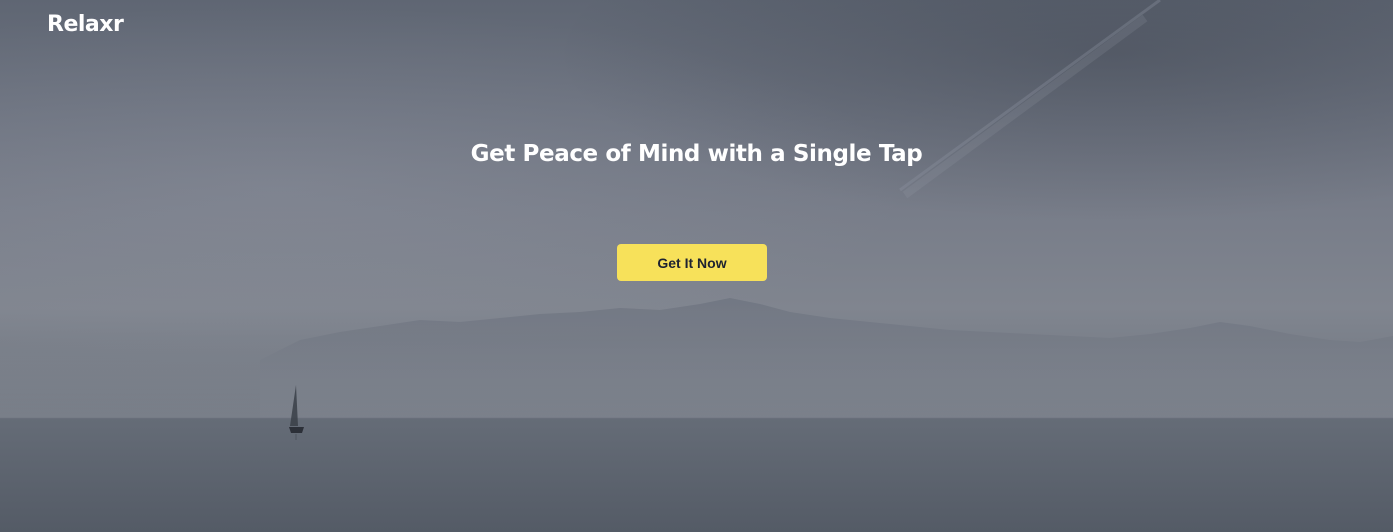 This screenshot has width=1393, height=532. What do you see at coordinates (85, 25) in the screenshot?
I see `brand-logo: Relaxr` at bounding box center [85, 25].